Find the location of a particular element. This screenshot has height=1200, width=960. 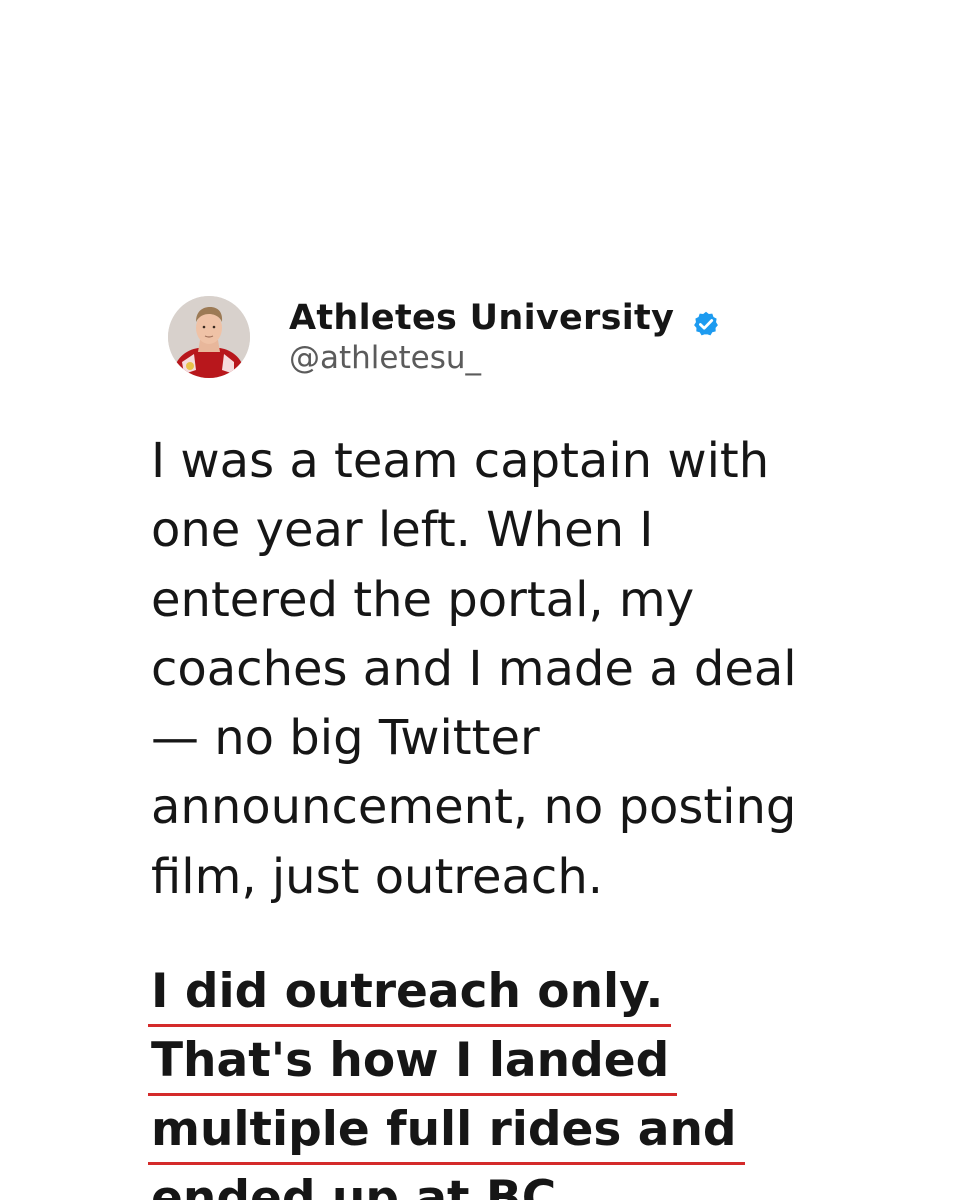

tweet-header: Athletes University @athletesu_ is located at coordinates (444, 337).